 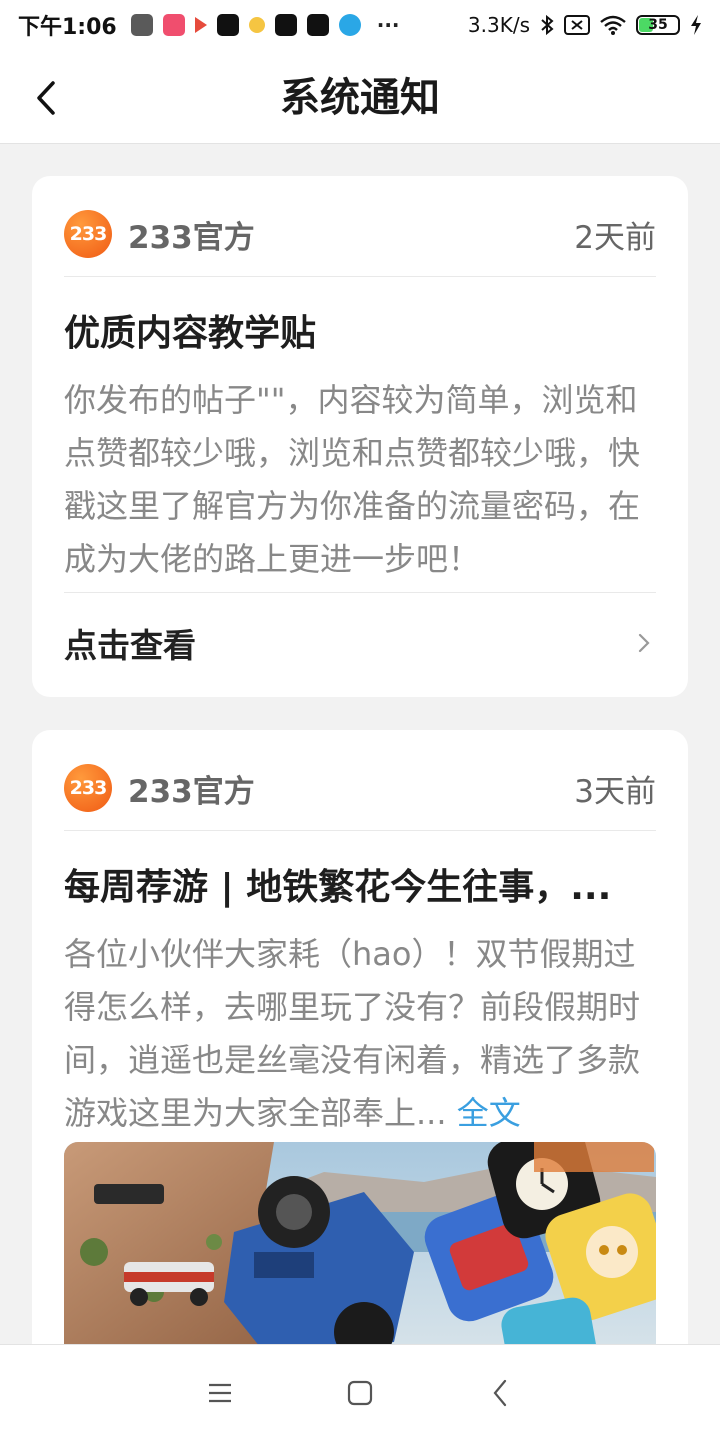 What do you see at coordinates (613, 25) in the screenshot?
I see `wifi-icon` at bounding box center [613, 25].